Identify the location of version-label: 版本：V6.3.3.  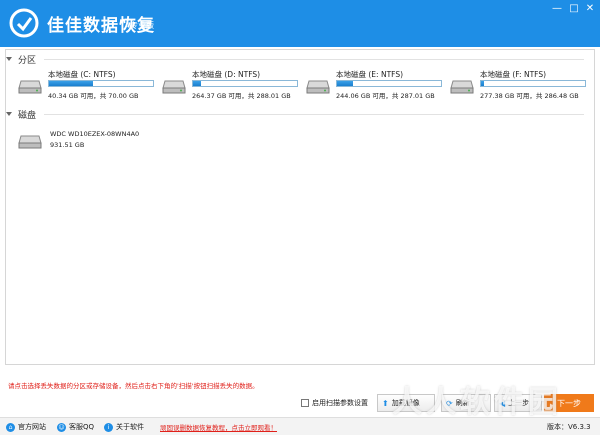
(569, 427).